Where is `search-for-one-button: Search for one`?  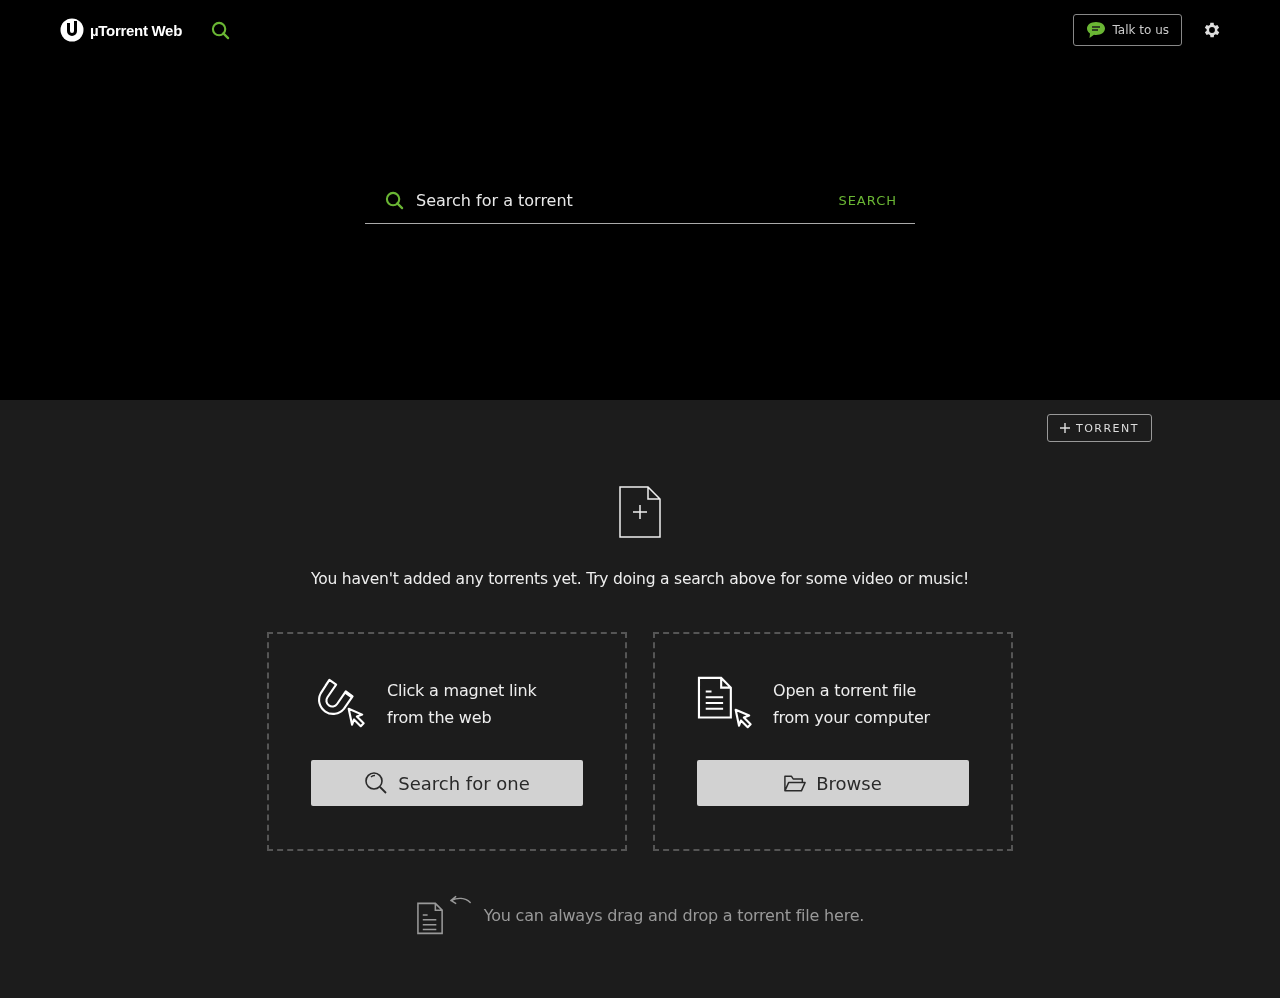 search-for-one-button: Search for one is located at coordinates (447, 783).